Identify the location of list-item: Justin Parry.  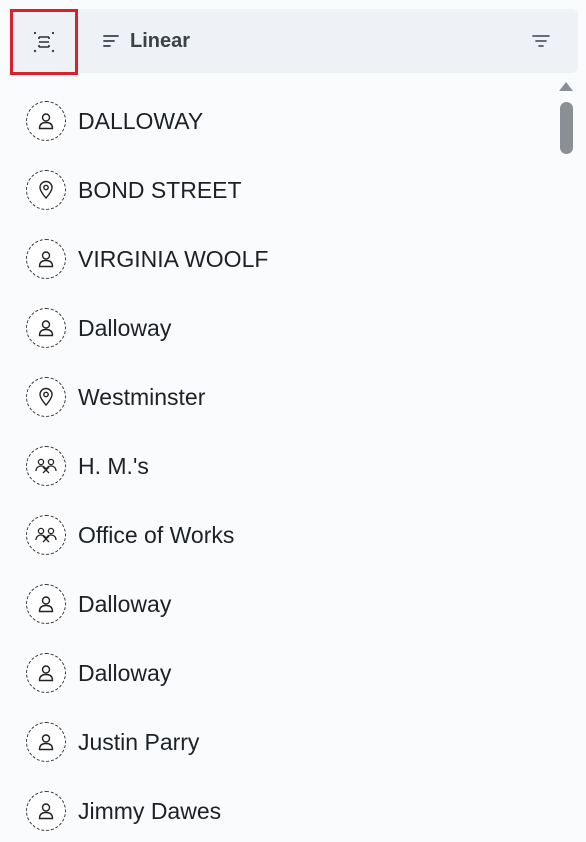
(112, 742).